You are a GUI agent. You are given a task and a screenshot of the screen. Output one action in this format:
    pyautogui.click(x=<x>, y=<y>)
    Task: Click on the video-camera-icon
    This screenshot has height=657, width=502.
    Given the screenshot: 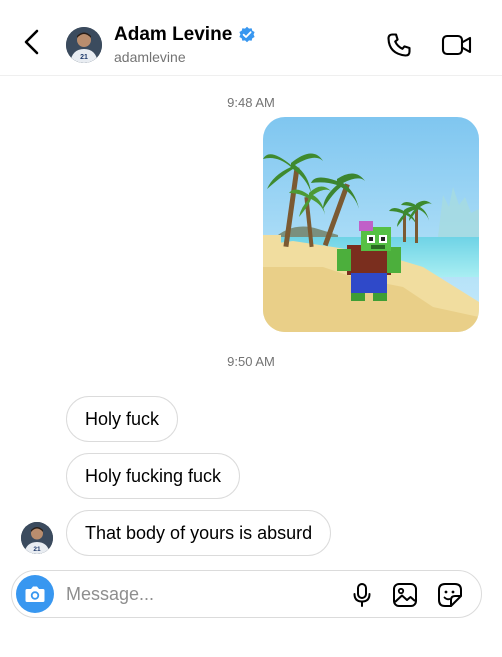 What is the action you would take?
    pyautogui.click(x=456, y=45)
    